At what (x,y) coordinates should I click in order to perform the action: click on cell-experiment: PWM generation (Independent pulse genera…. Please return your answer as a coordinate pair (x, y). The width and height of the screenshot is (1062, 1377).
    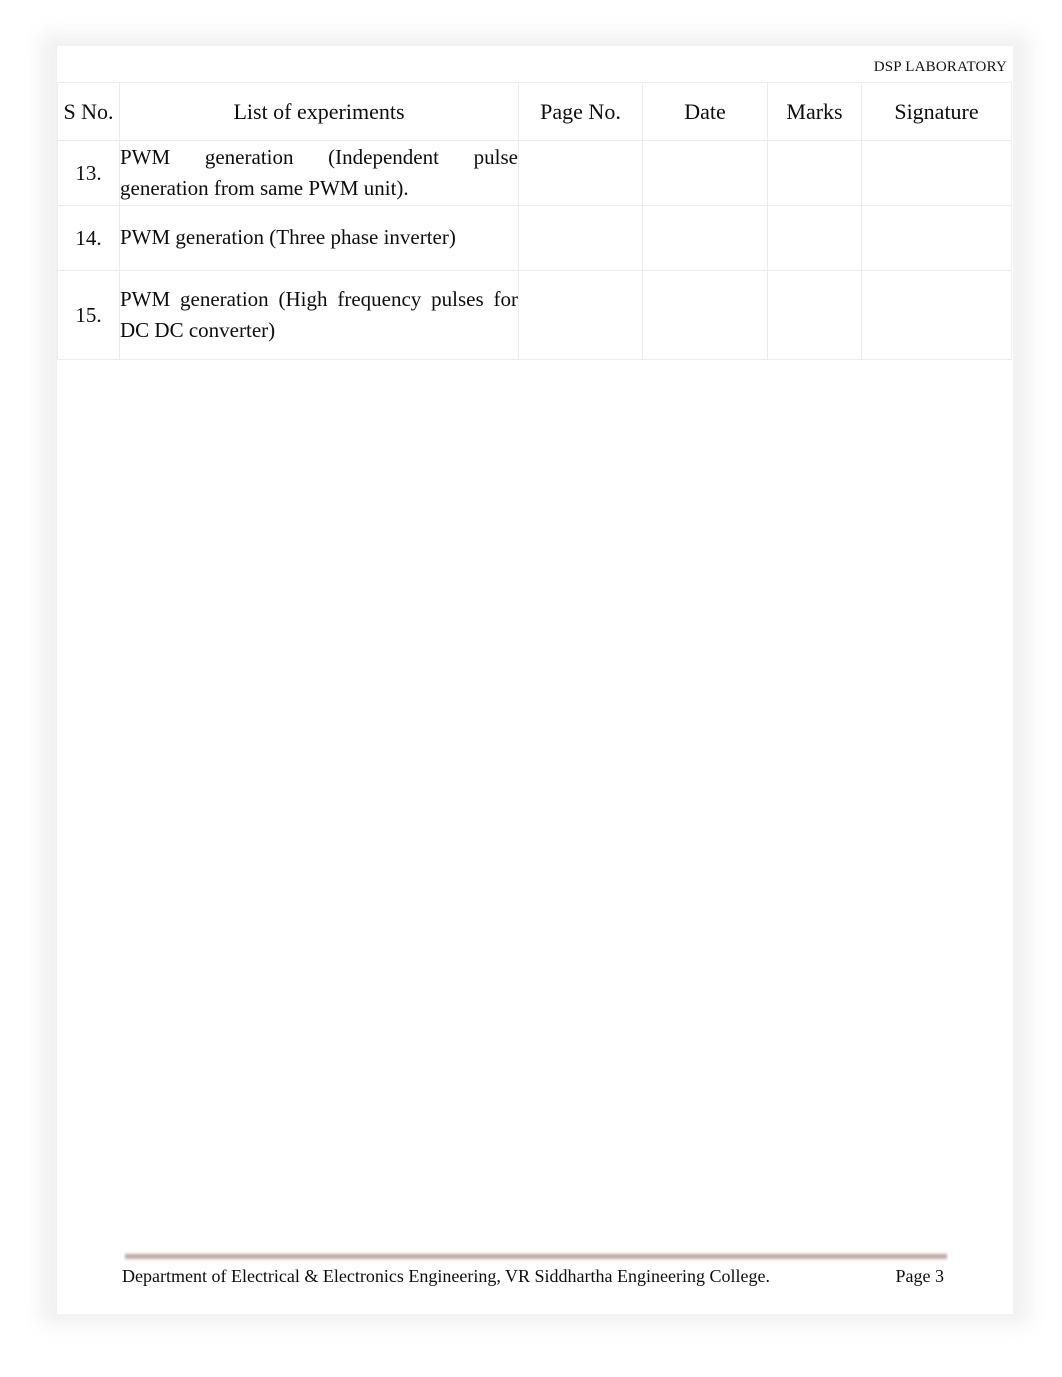
    Looking at the image, I should click on (319, 173).